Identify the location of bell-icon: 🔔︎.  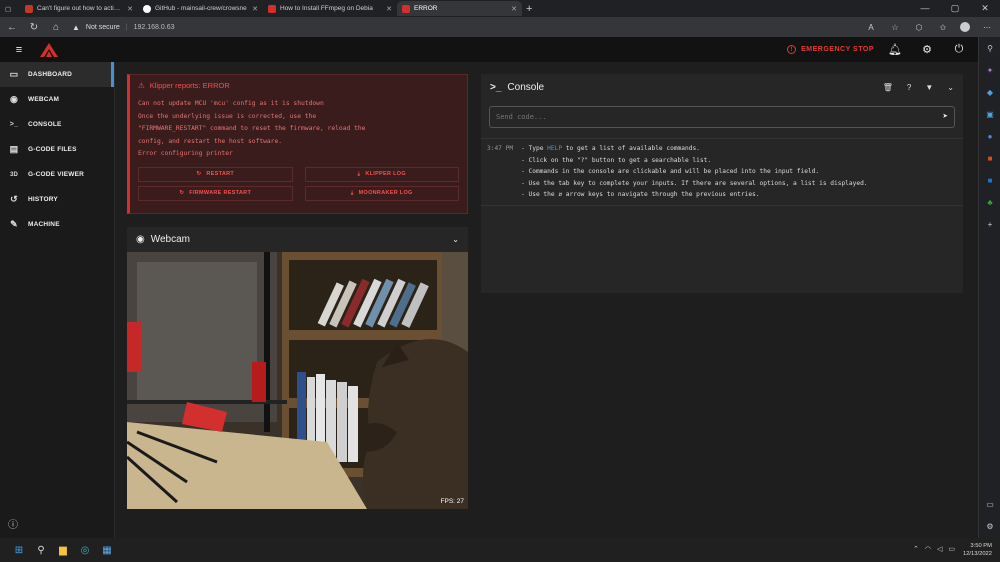
(895, 49).